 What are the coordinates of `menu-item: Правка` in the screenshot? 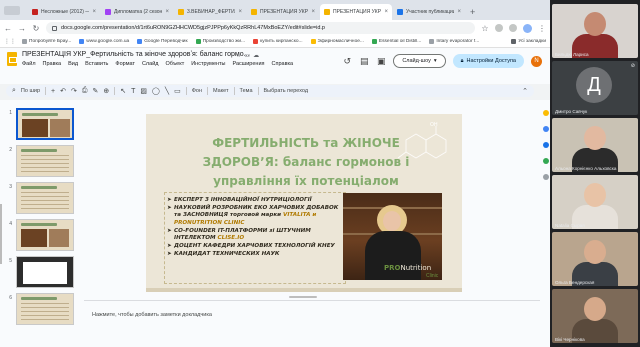 It's located at (52, 64).